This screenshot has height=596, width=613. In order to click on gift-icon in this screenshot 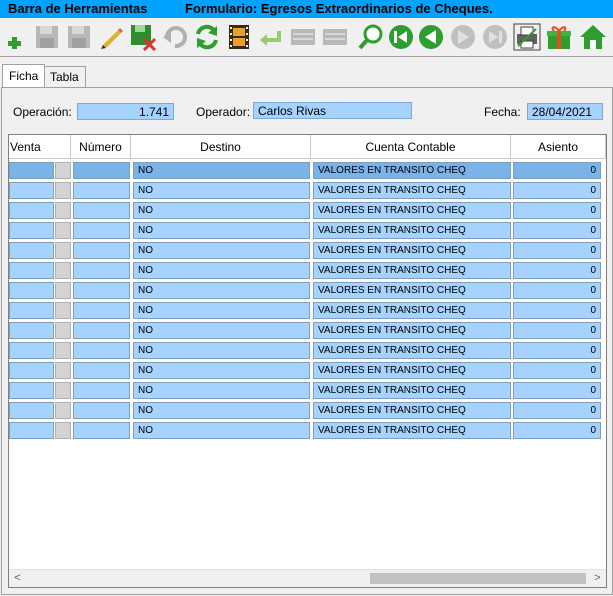, I will do `click(559, 37)`.